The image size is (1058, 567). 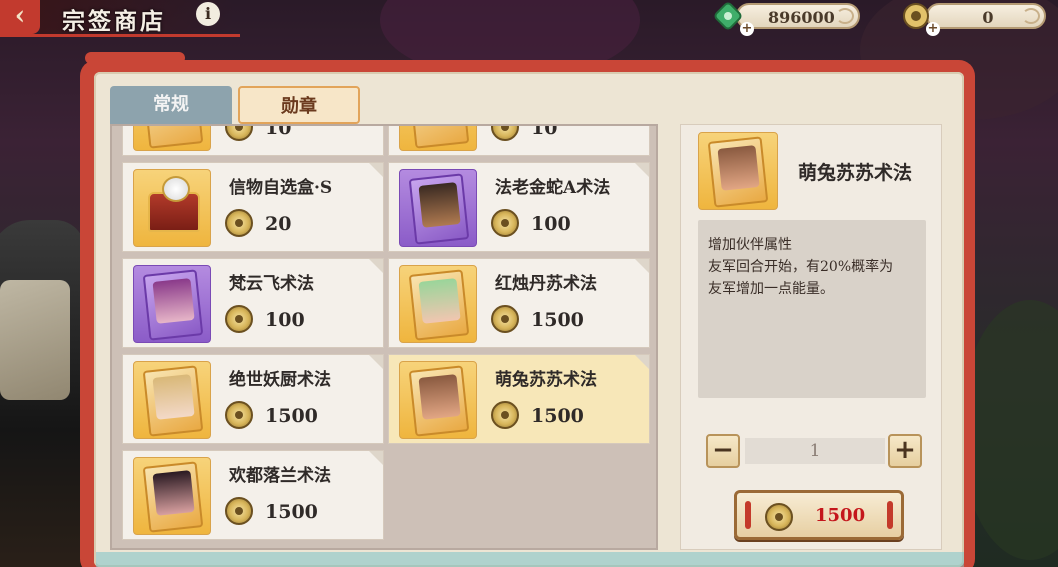 What do you see at coordinates (840, 515) in the screenshot?
I see `buy-price: 1500` at bounding box center [840, 515].